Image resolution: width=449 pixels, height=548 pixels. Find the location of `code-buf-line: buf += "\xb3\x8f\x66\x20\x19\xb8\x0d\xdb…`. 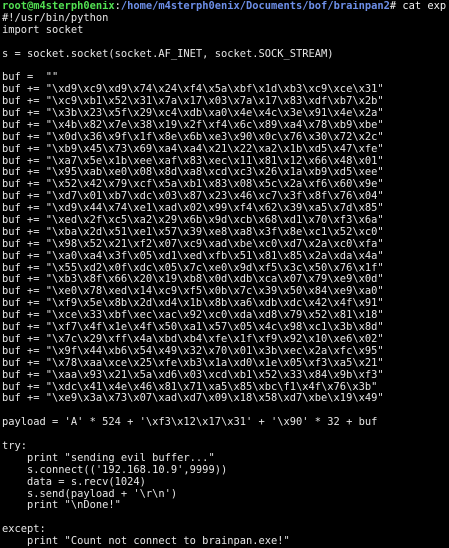

code-buf-line: buf += "\xb3\x8f\x66\x20\x19\xb8\x0d\xdb… is located at coordinates (193, 280).